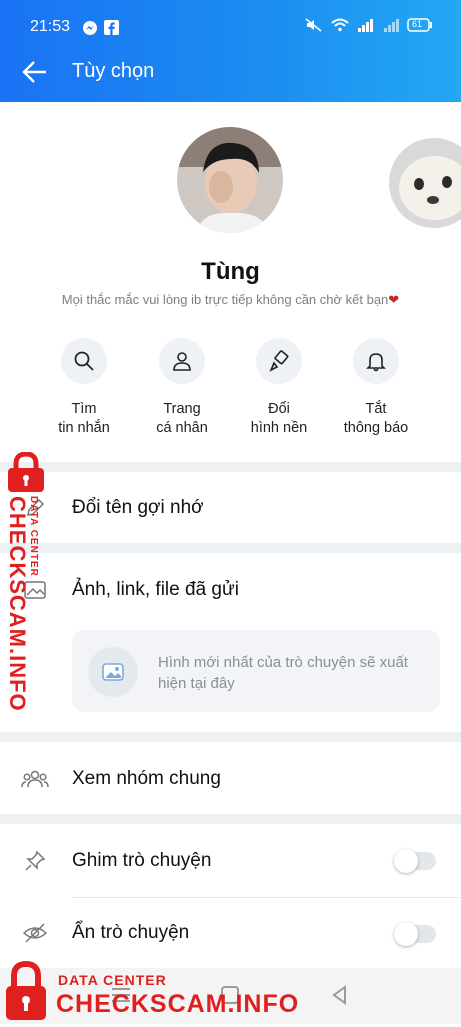 Image resolution: width=461 pixels, height=1027 pixels. What do you see at coordinates (113, 672) in the screenshot?
I see `photo-placeholder-icon` at bounding box center [113, 672].